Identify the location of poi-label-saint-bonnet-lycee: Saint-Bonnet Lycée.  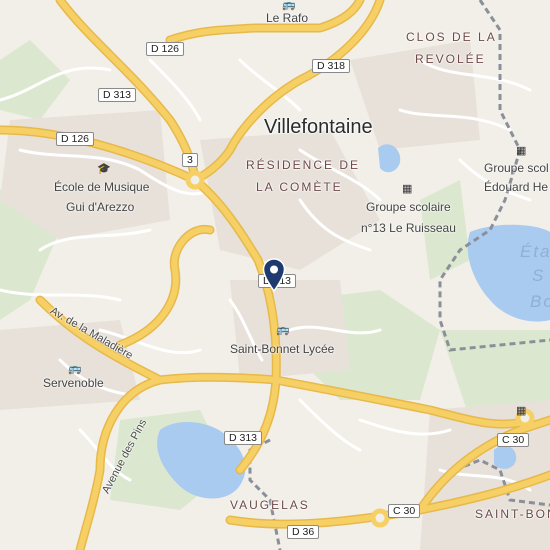
(282, 349).